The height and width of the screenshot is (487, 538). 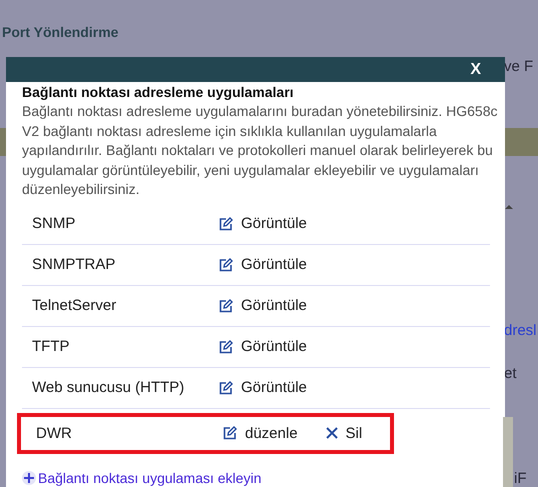 What do you see at coordinates (510, 373) in the screenshot?
I see `background-text: et` at bounding box center [510, 373].